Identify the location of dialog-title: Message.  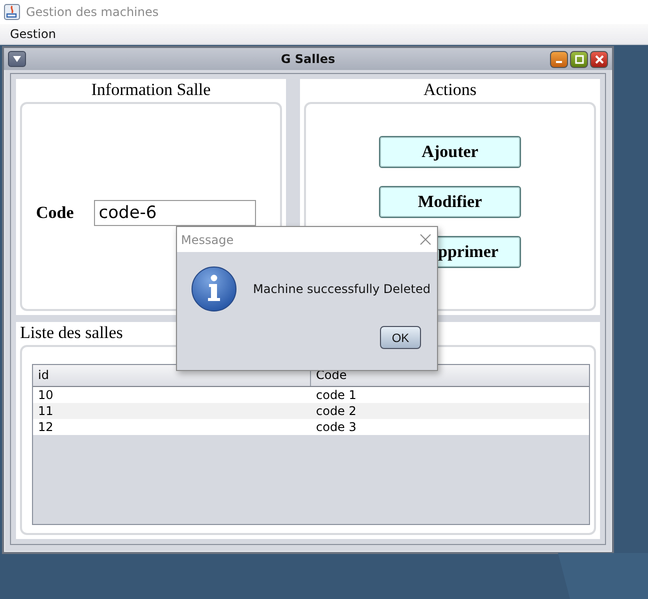
(207, 239).